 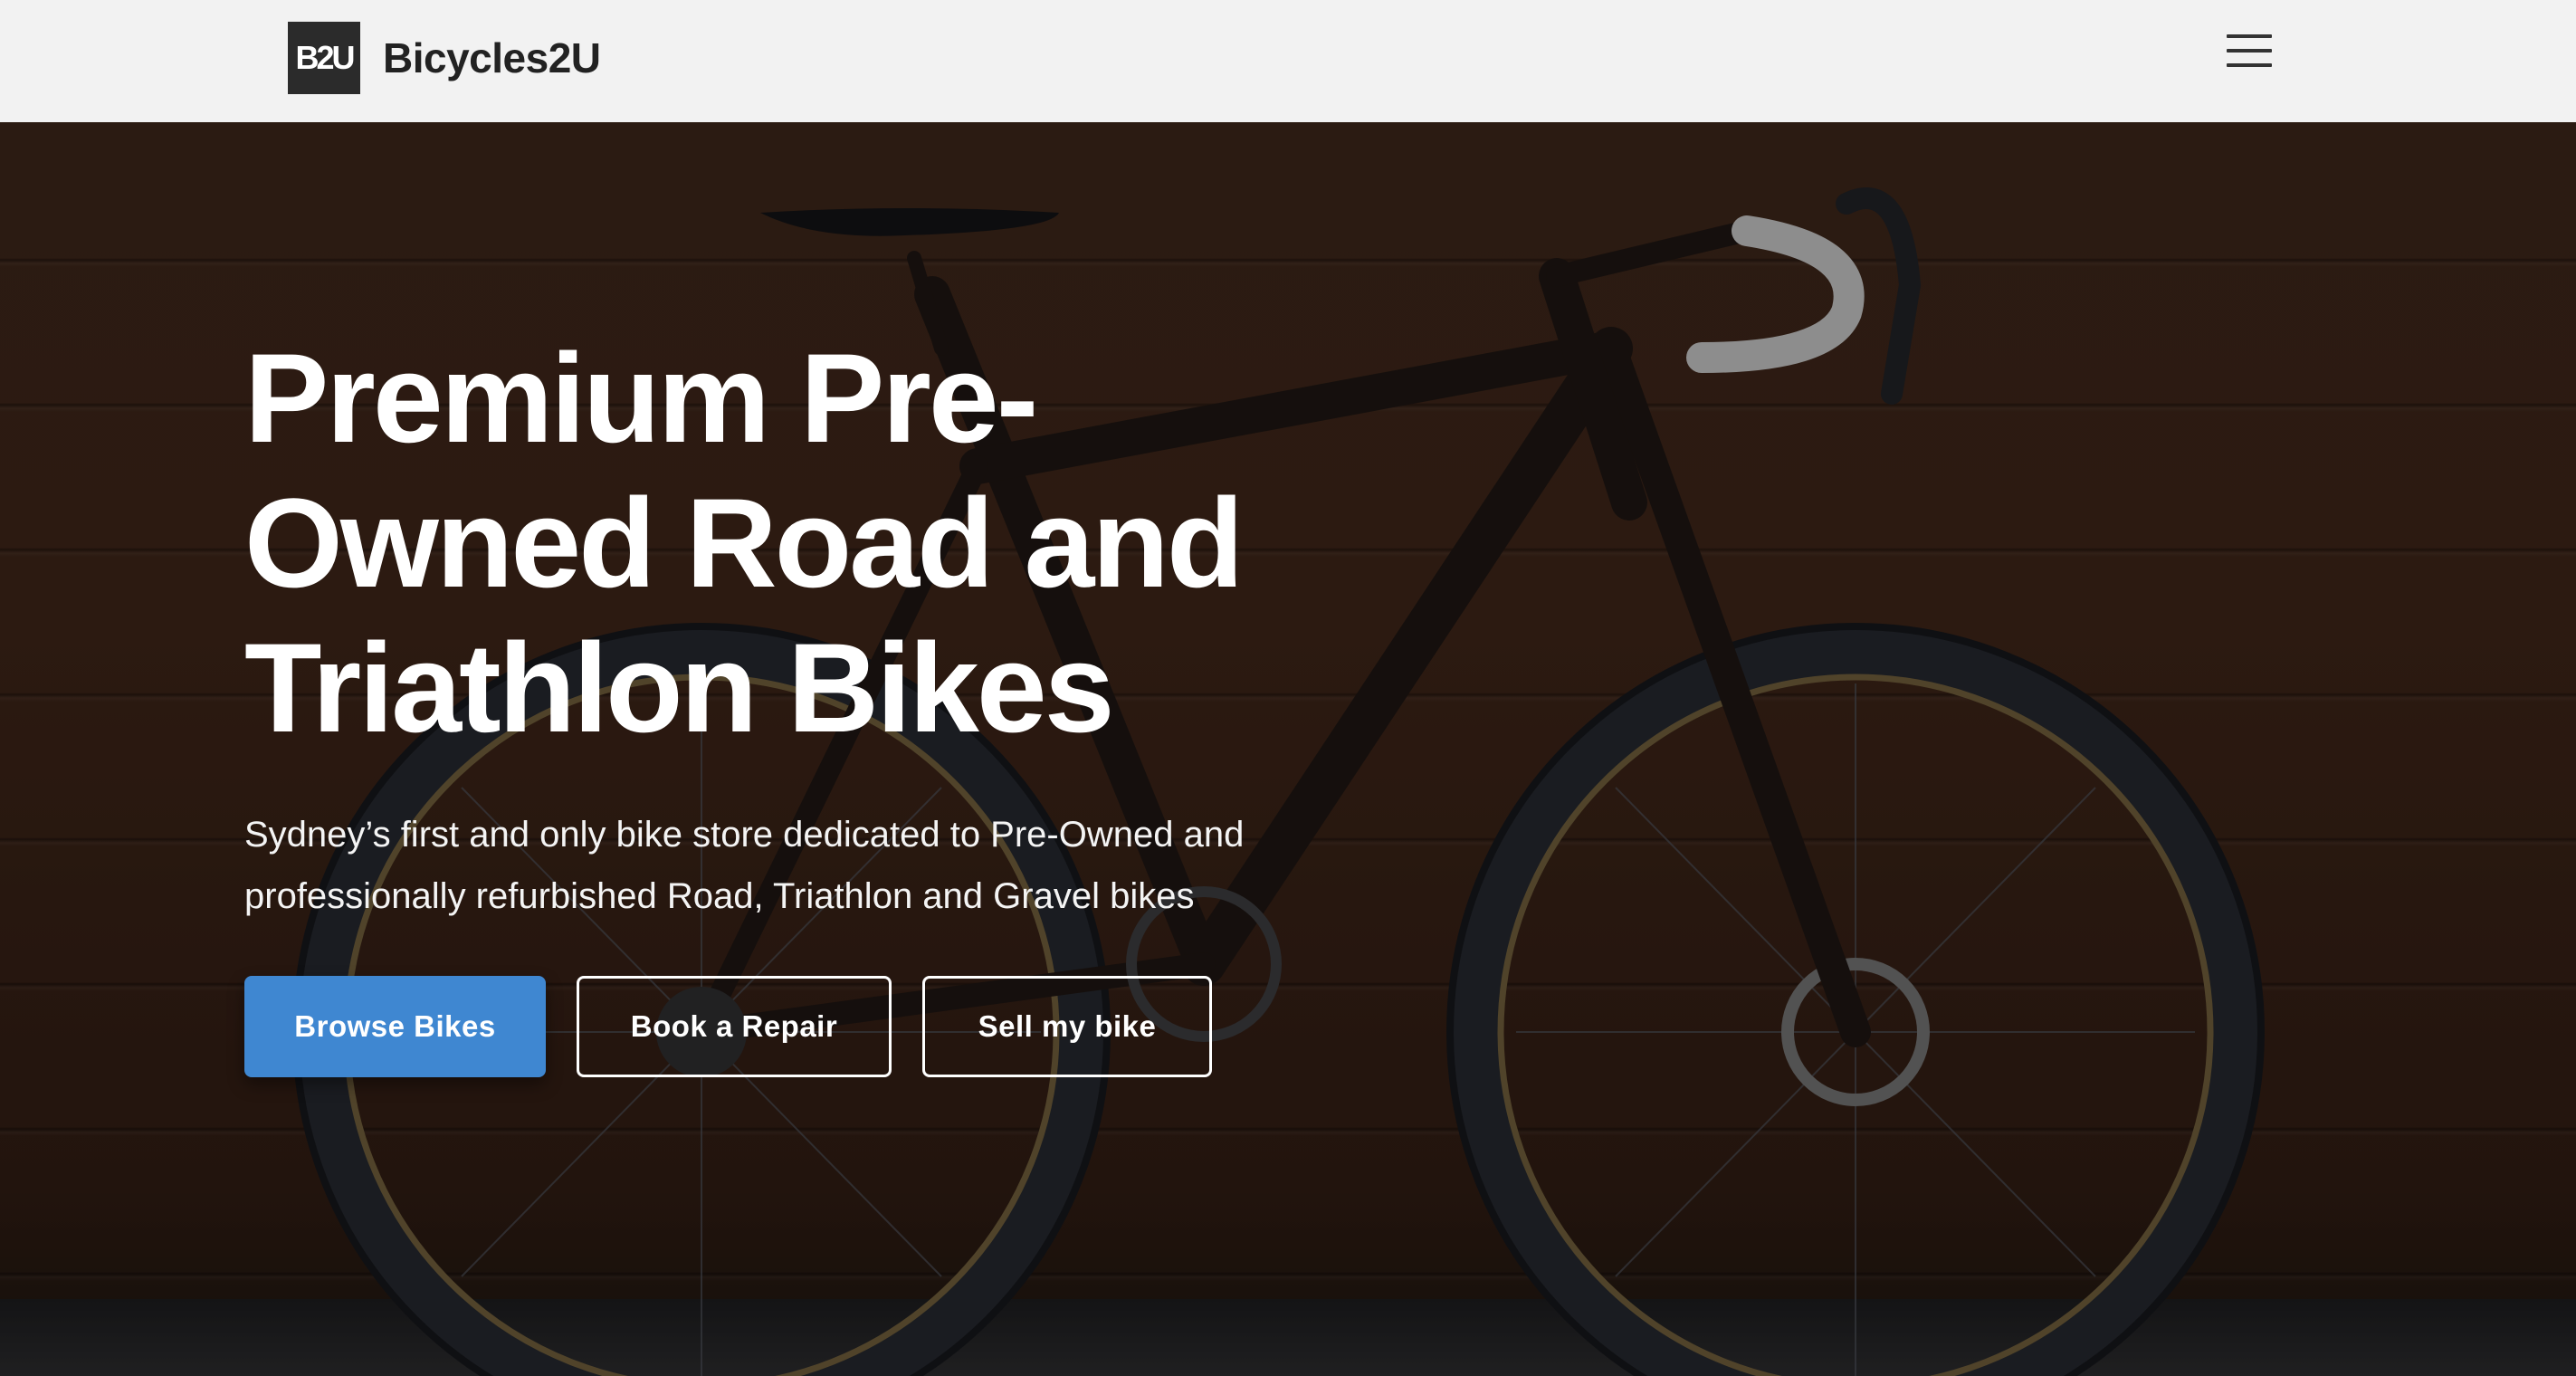 I want to click on site-header: B2U Bicycles2U, so click(x=1288, y=61).